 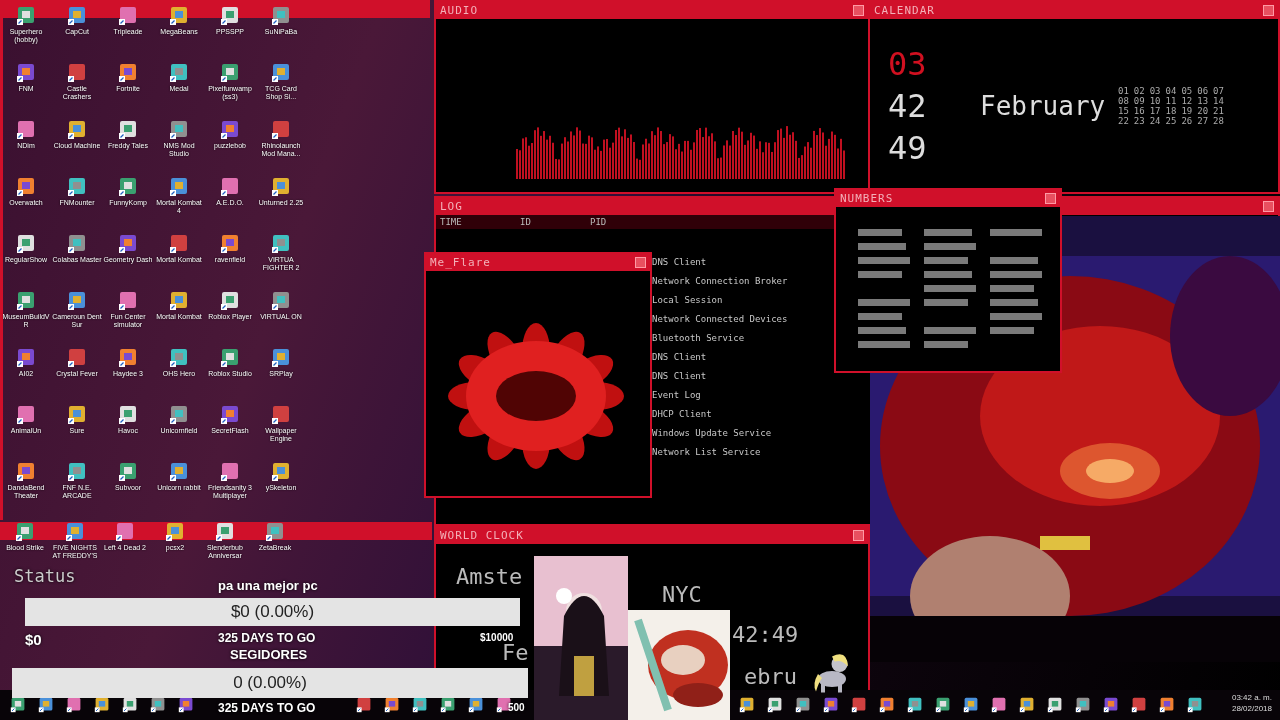 I want to click on city-name: Amste, so click(x=489, y=576).